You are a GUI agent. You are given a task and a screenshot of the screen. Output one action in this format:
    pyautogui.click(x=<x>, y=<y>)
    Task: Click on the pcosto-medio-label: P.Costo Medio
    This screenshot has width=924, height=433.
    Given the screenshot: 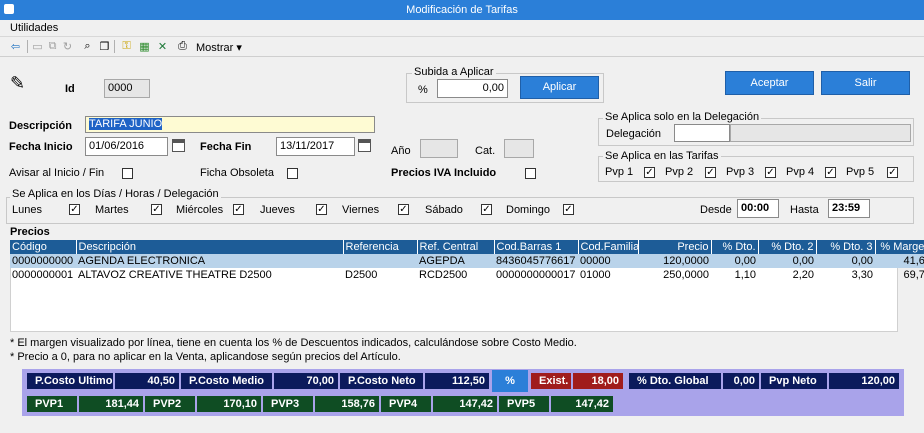 What is the action you would take?
    pyautogui.click(x=226, y=381)
    